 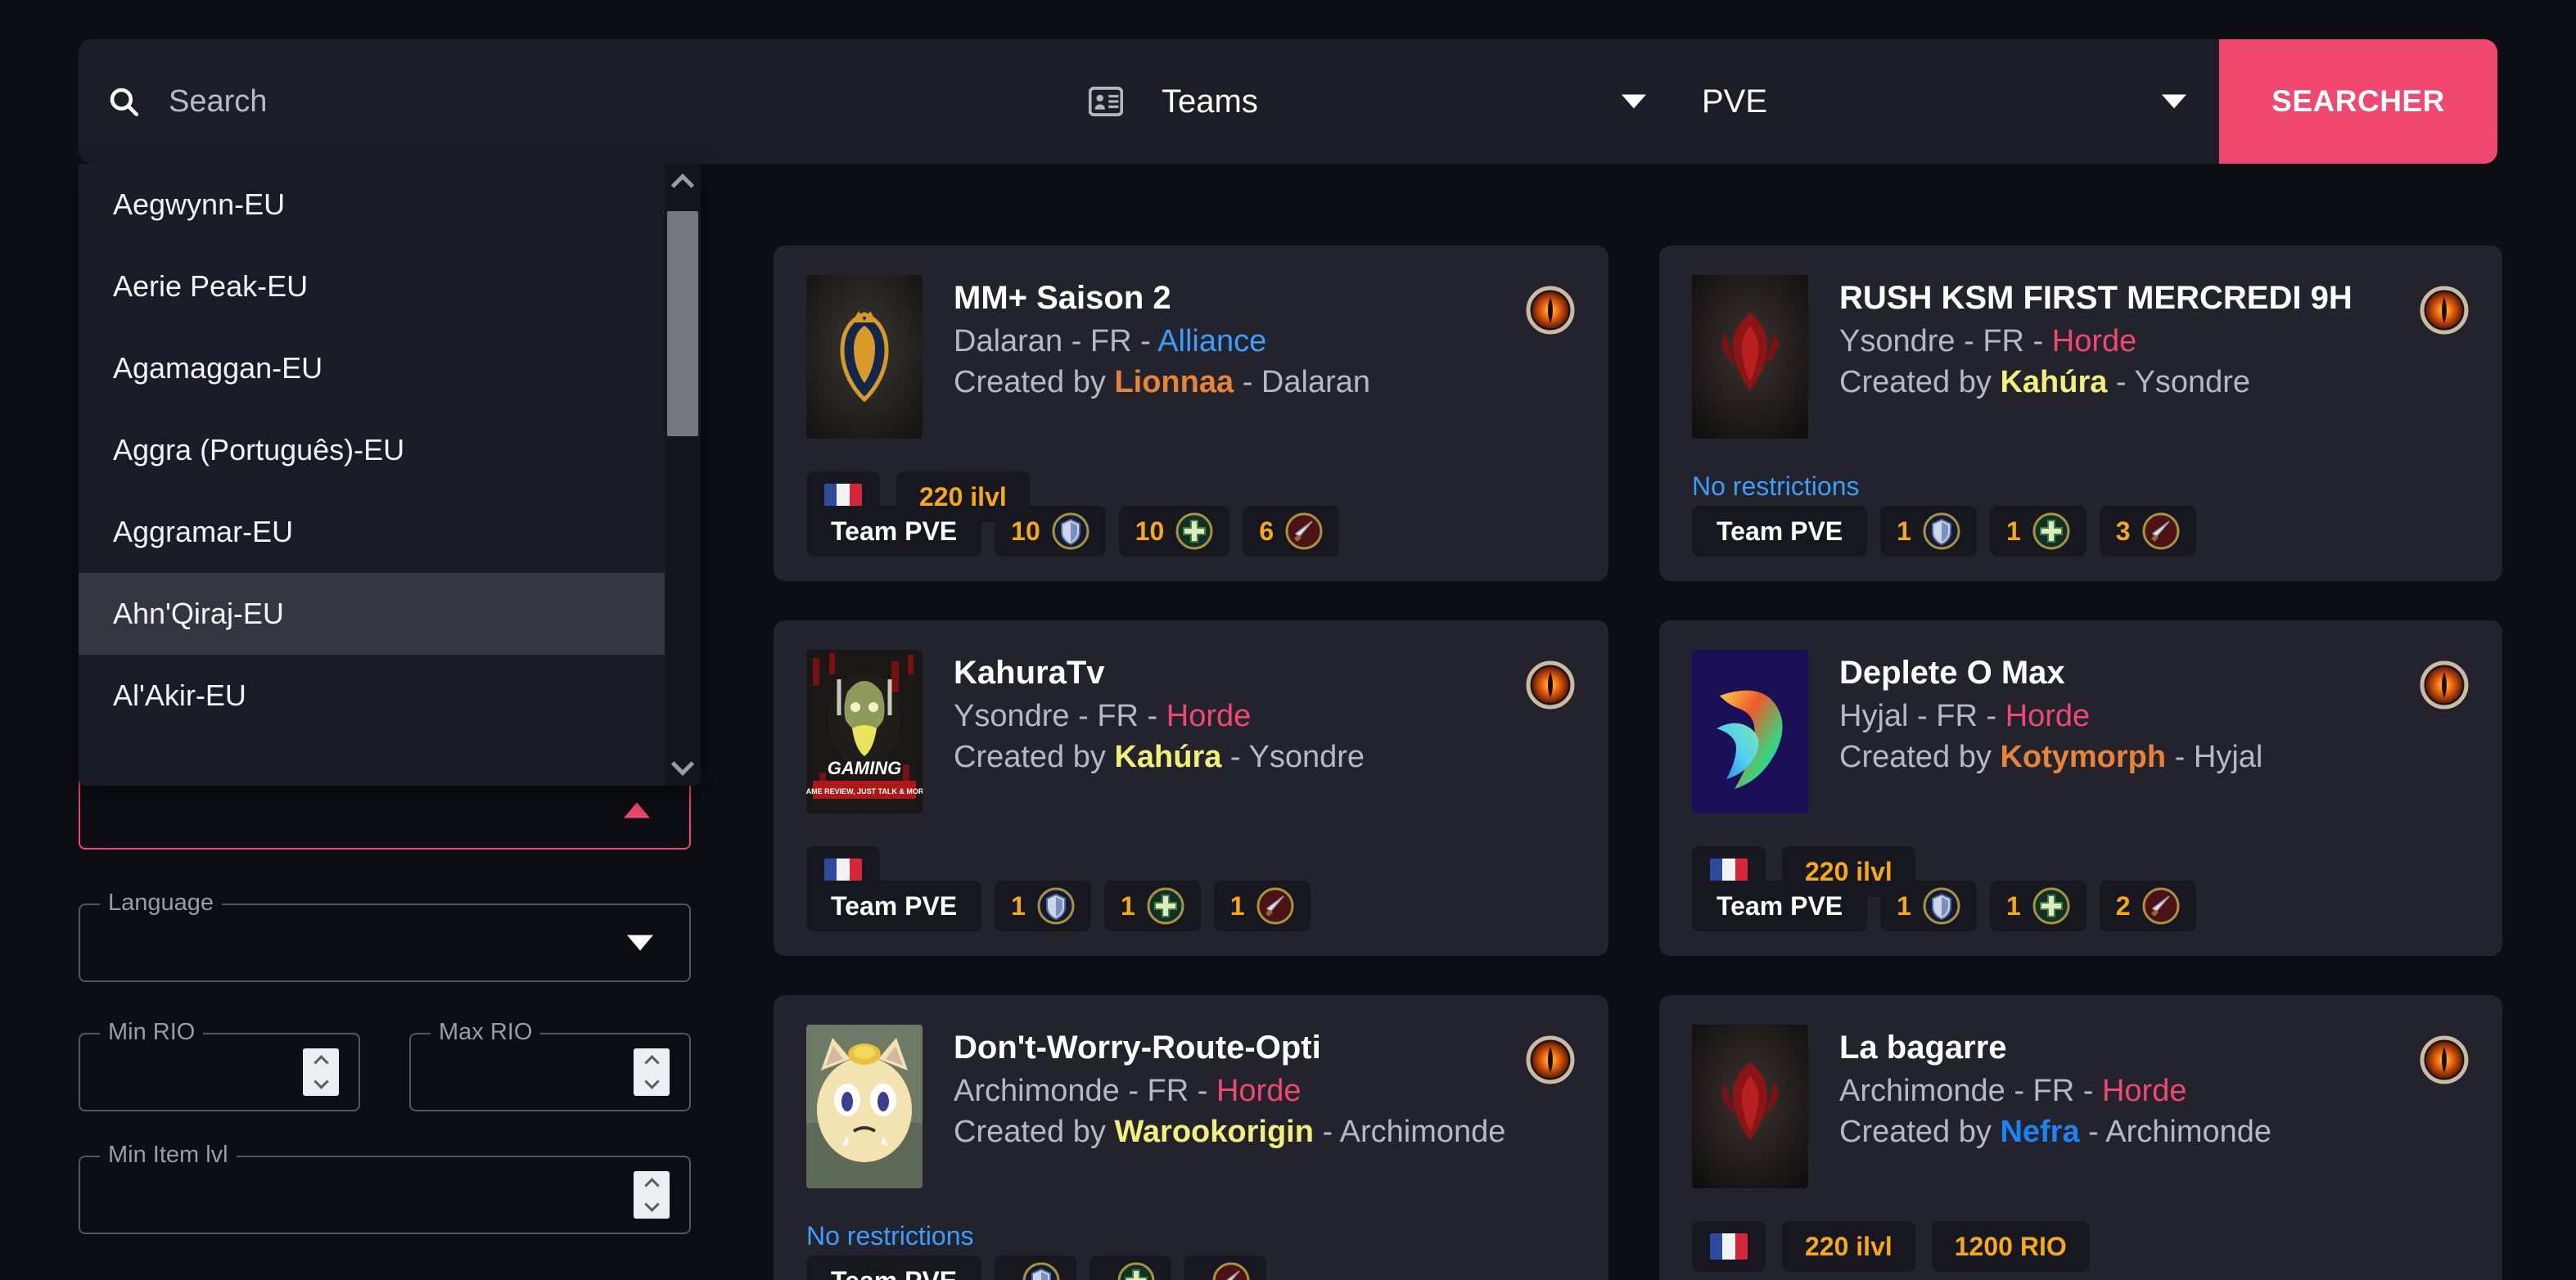 I want to click on svg-text: GAME REVIEW, JUST TALK & MORE, so click(x=864, y=791).